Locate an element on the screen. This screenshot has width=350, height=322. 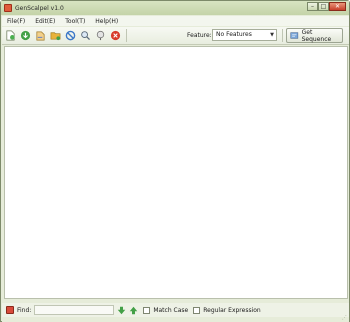
menu-file: File(F) is located at coordinates (16, 21).